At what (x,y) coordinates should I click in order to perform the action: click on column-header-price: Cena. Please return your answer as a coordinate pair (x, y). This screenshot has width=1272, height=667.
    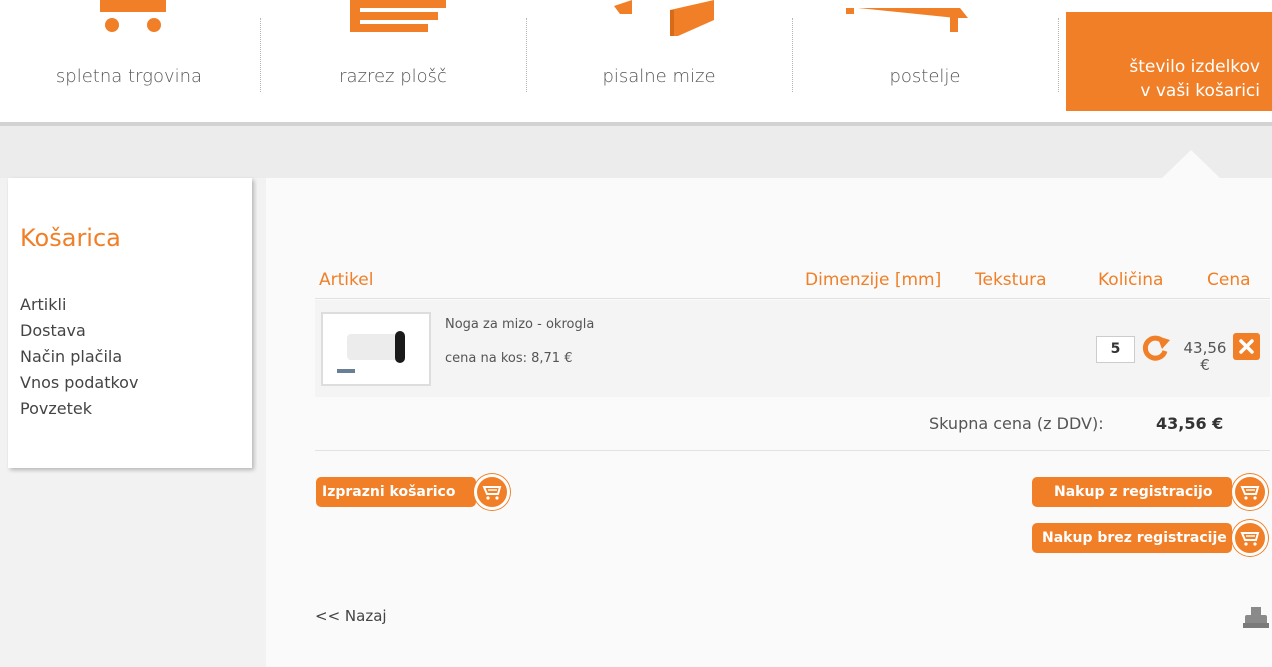
    Looking at the image, I should click on (1229, 280).